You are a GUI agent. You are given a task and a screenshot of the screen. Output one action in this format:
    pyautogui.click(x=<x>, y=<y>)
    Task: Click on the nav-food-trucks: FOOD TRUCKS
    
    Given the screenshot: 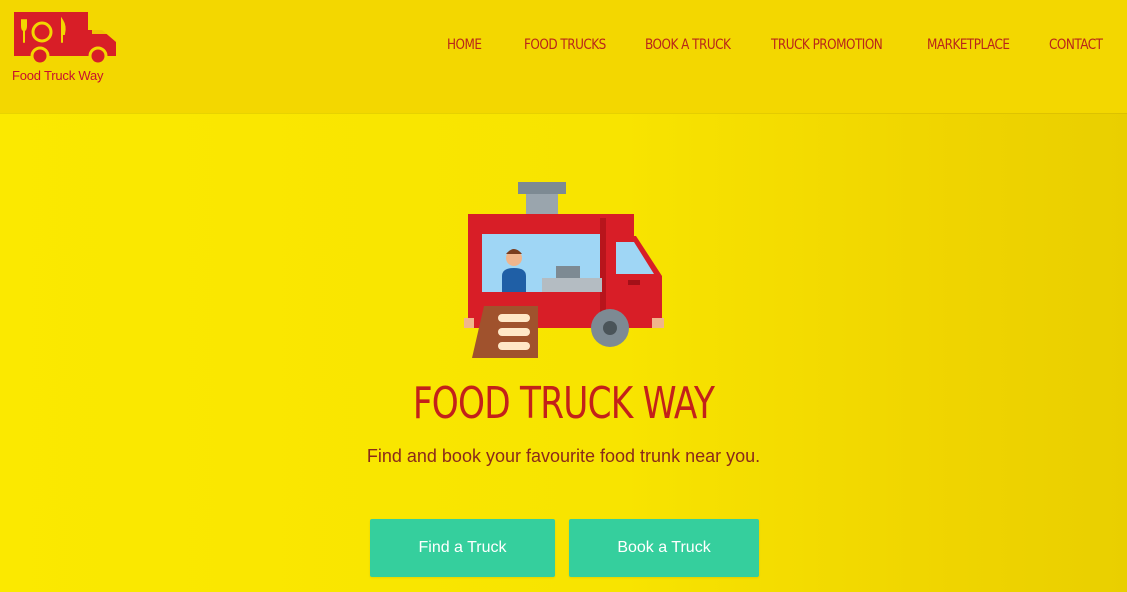 What is the action you would take?
    pyautogui.click(x=565, y=45)
    